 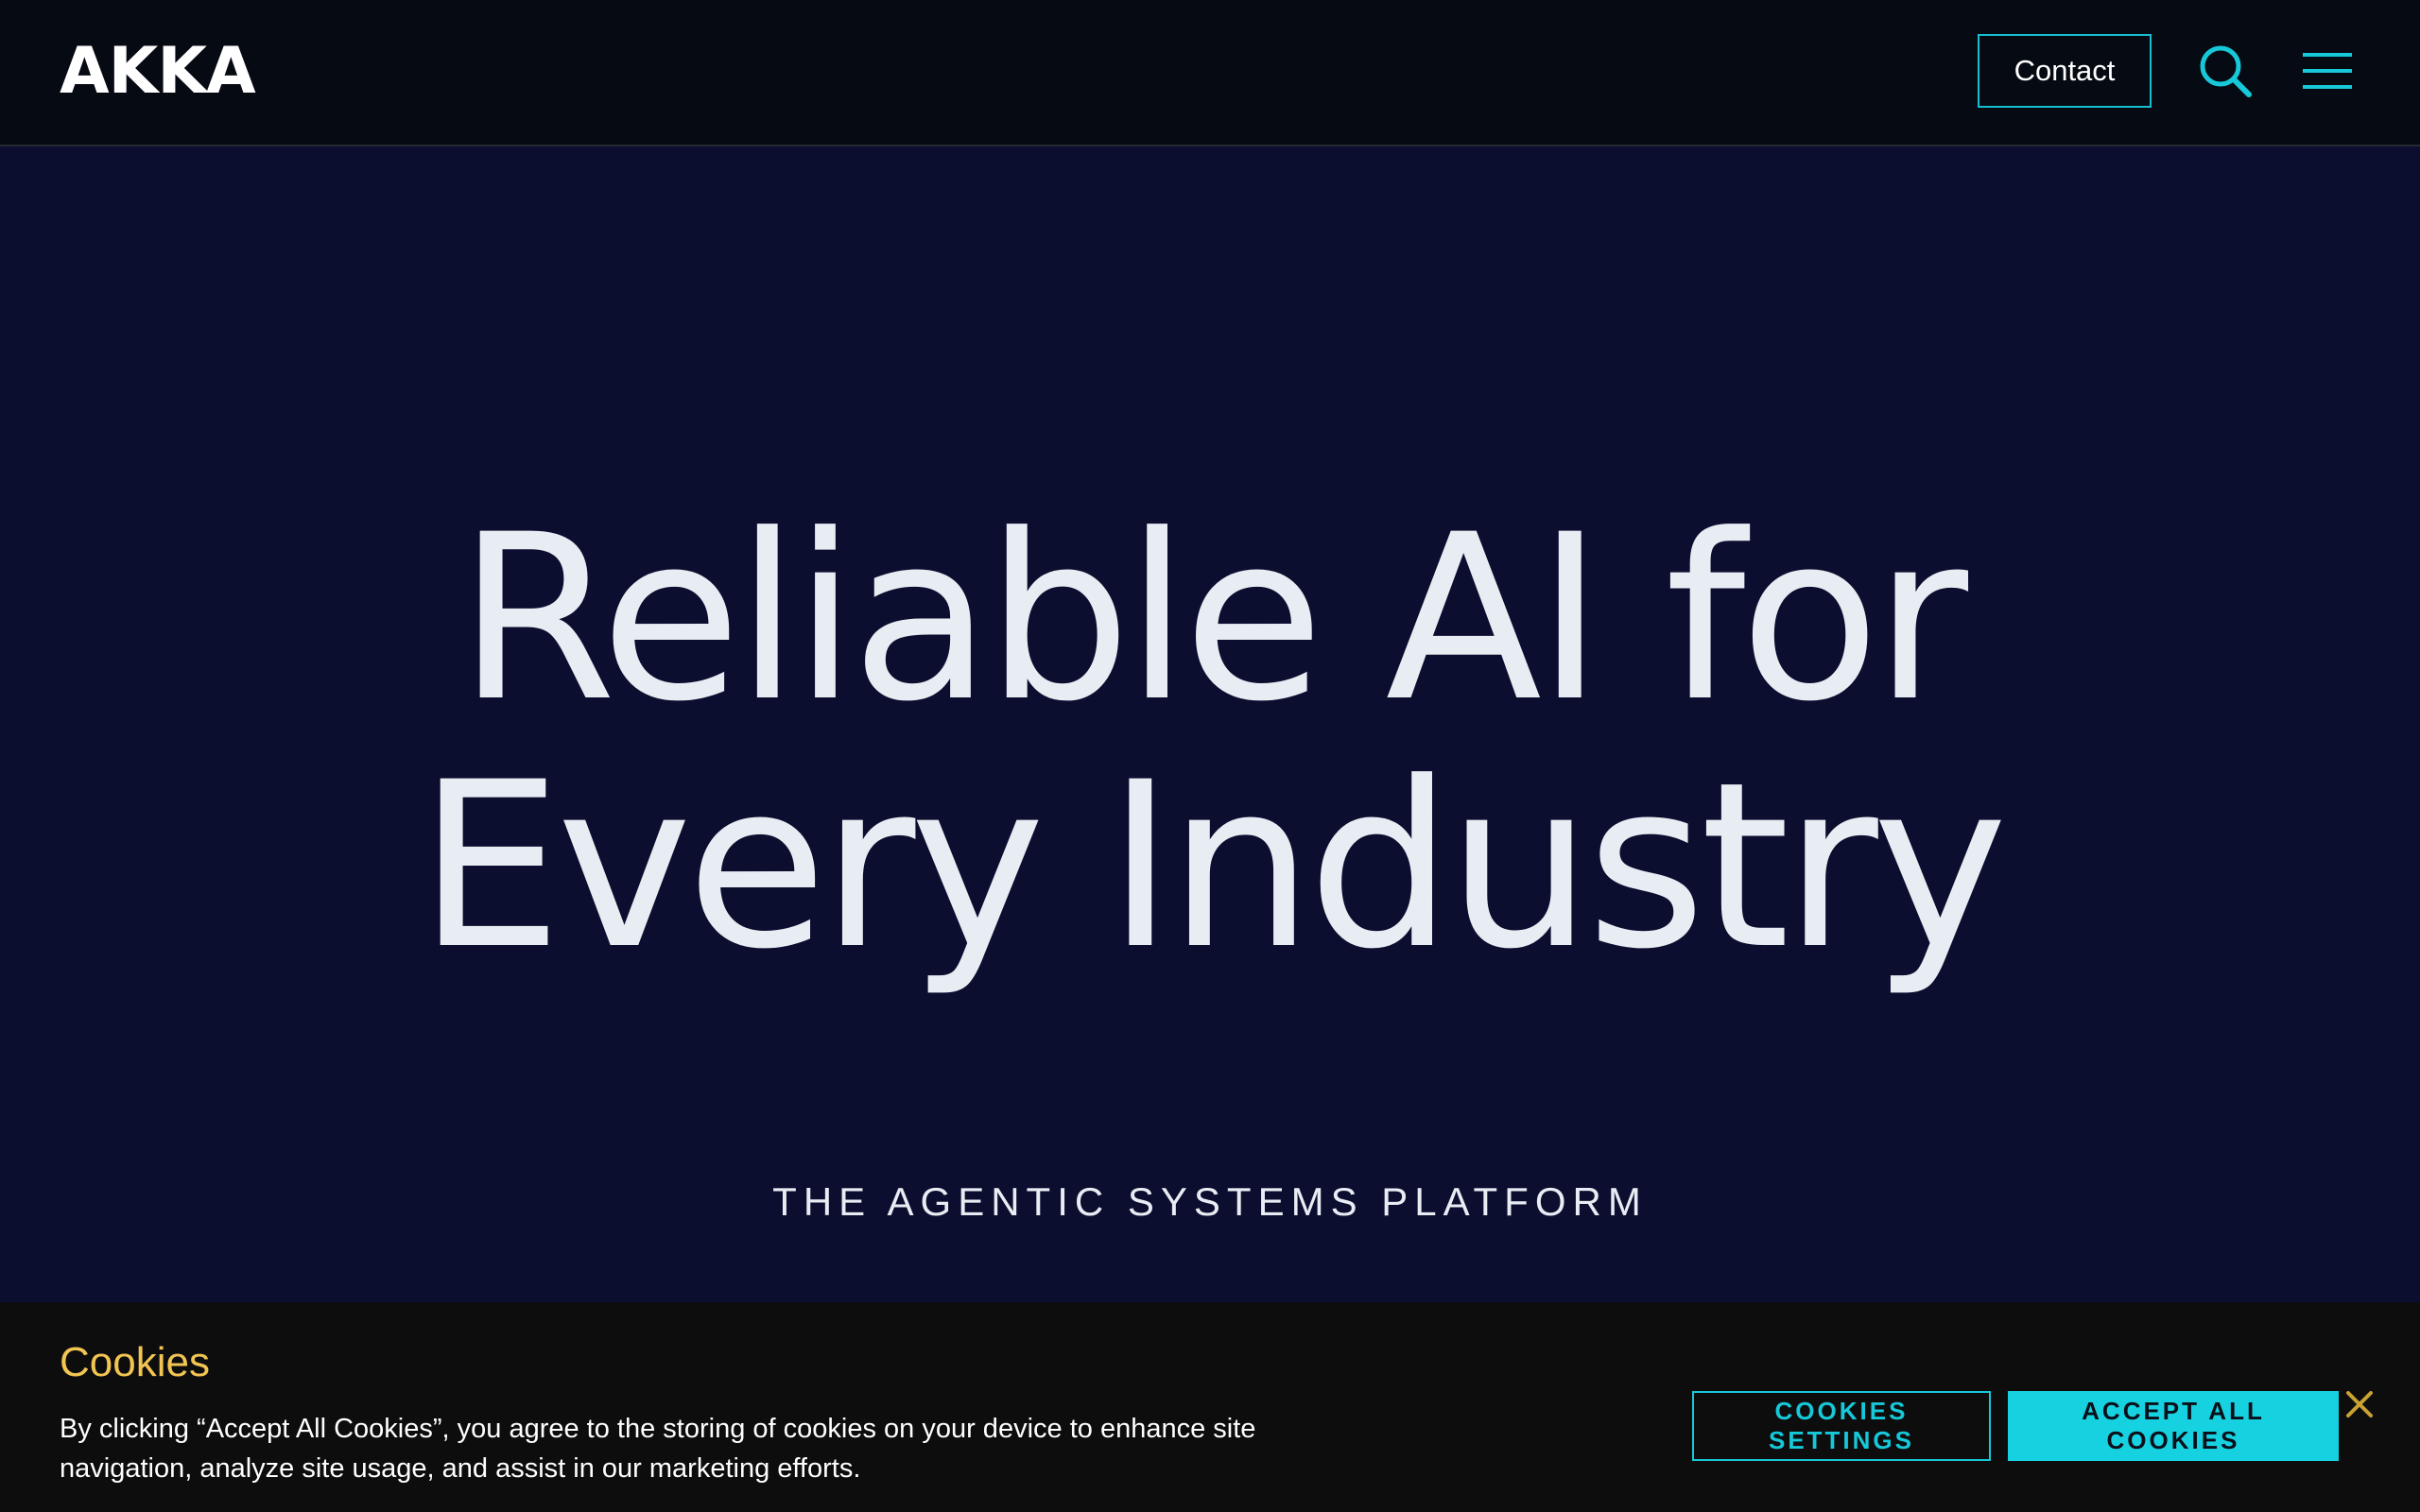 I want to click on contact-button: Contact, so click(x=2065, y=71).